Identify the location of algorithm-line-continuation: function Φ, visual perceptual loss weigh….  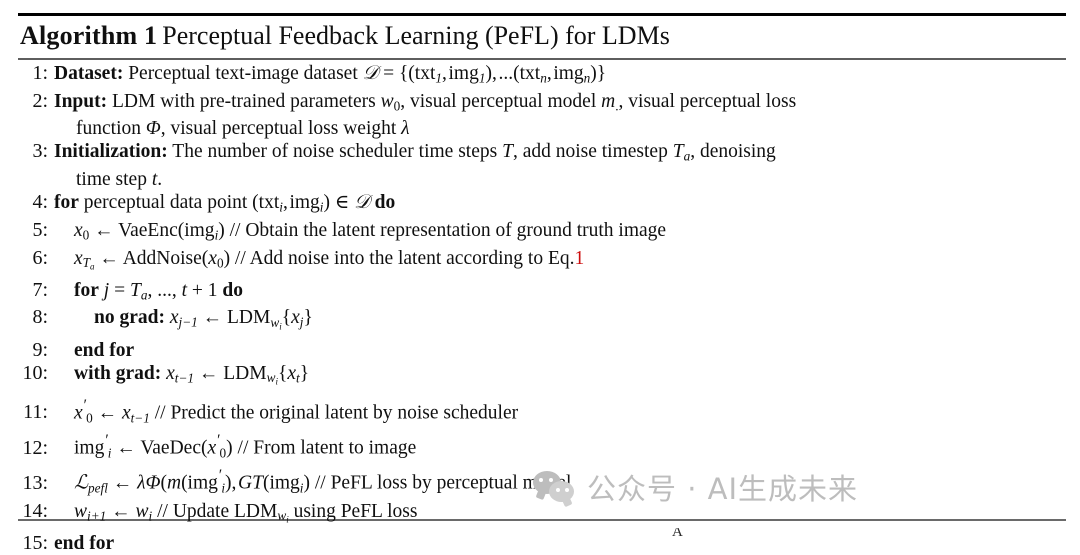
(542, 128).